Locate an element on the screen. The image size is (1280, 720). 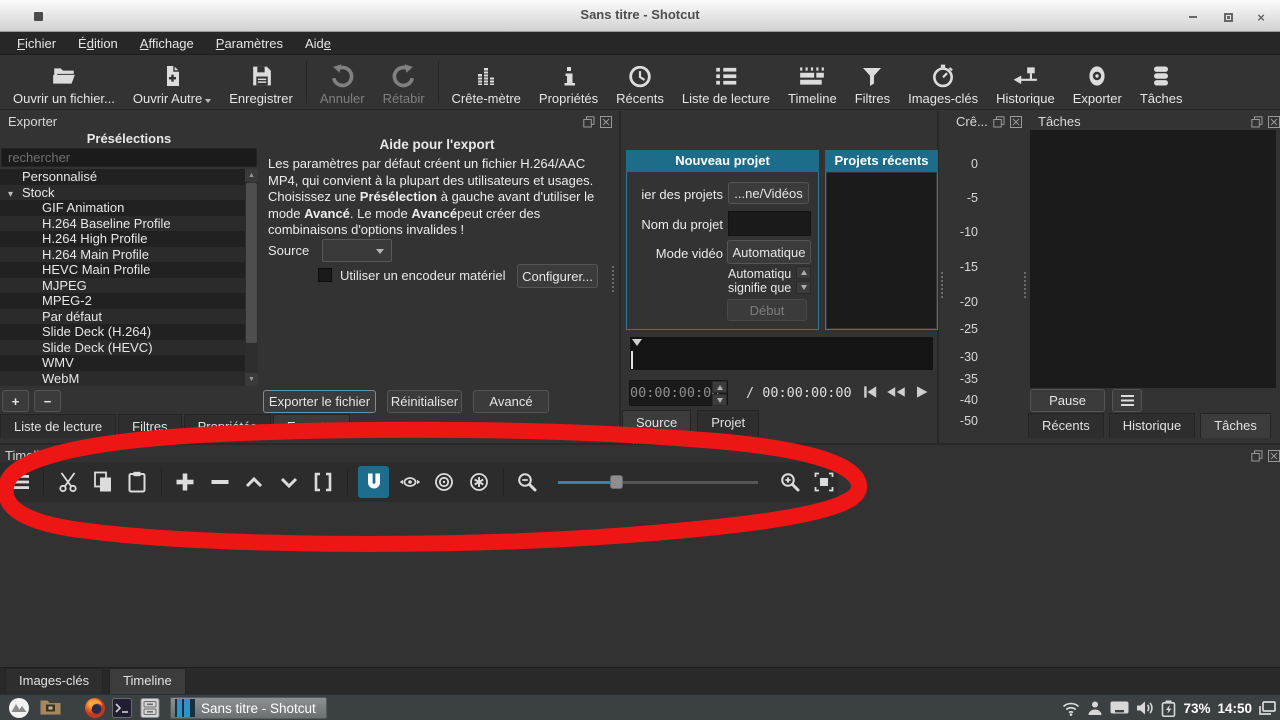
menu-item: Fichier is located at coordinates (36, 43).